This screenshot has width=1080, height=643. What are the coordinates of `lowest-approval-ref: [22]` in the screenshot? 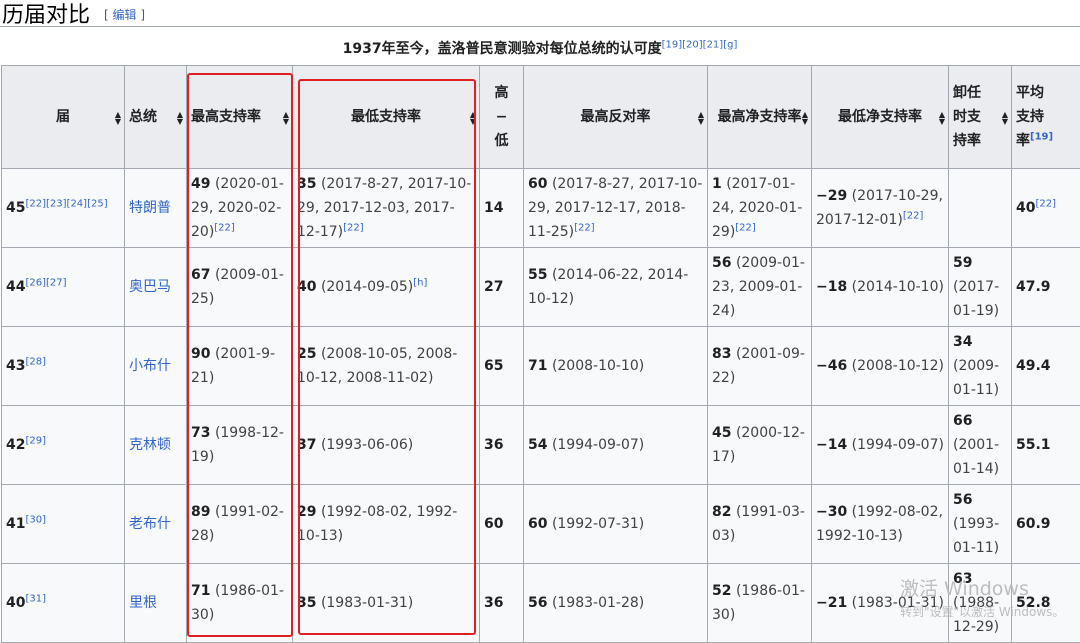 It's located at (353, 227).